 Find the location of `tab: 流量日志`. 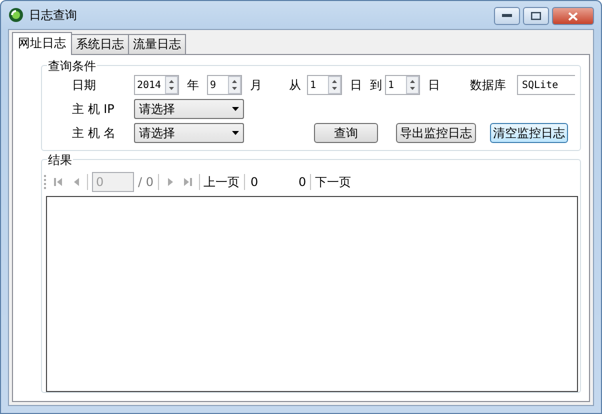

tab: 流量日志 is located at coordinates (157, 44).